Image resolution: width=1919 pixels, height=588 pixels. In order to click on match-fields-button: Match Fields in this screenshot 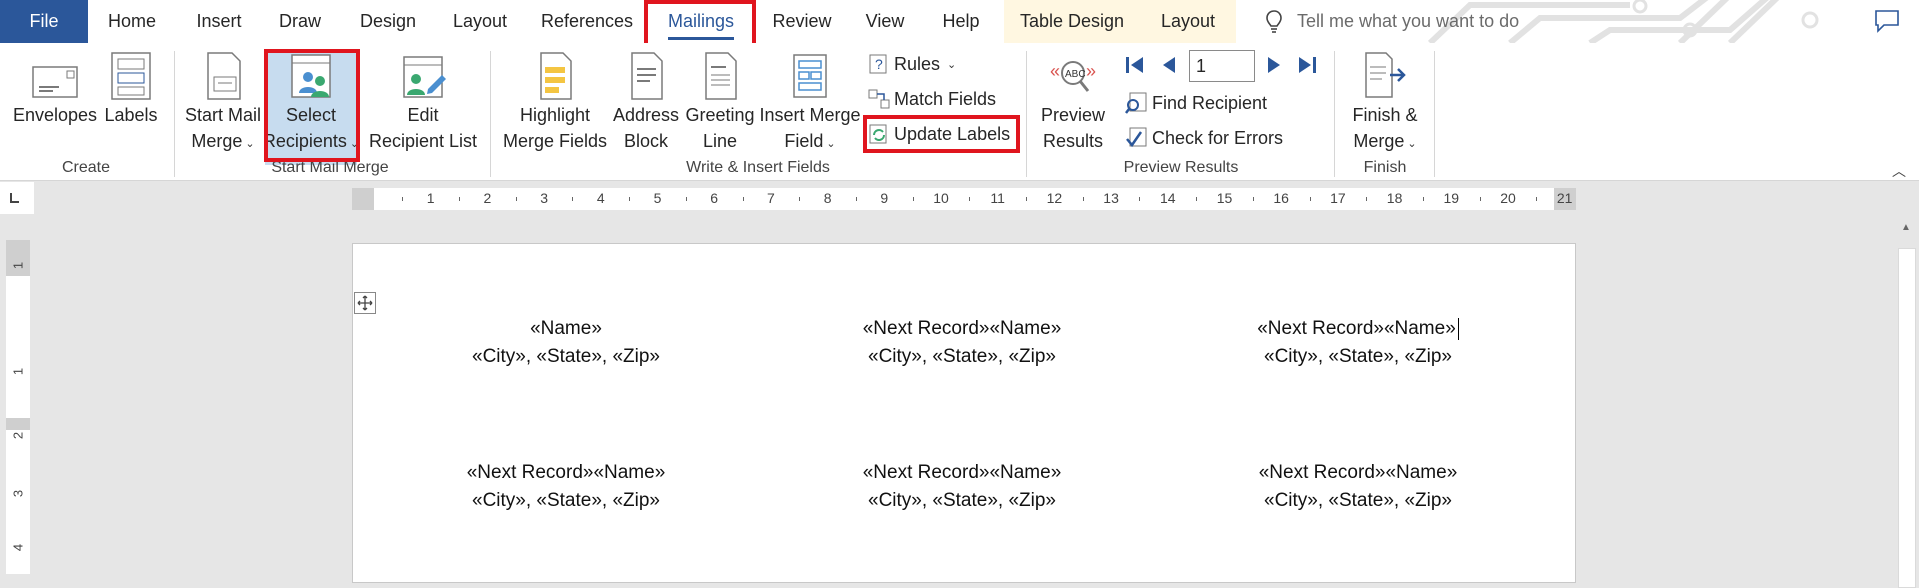, I will do `click(932, 99)`.